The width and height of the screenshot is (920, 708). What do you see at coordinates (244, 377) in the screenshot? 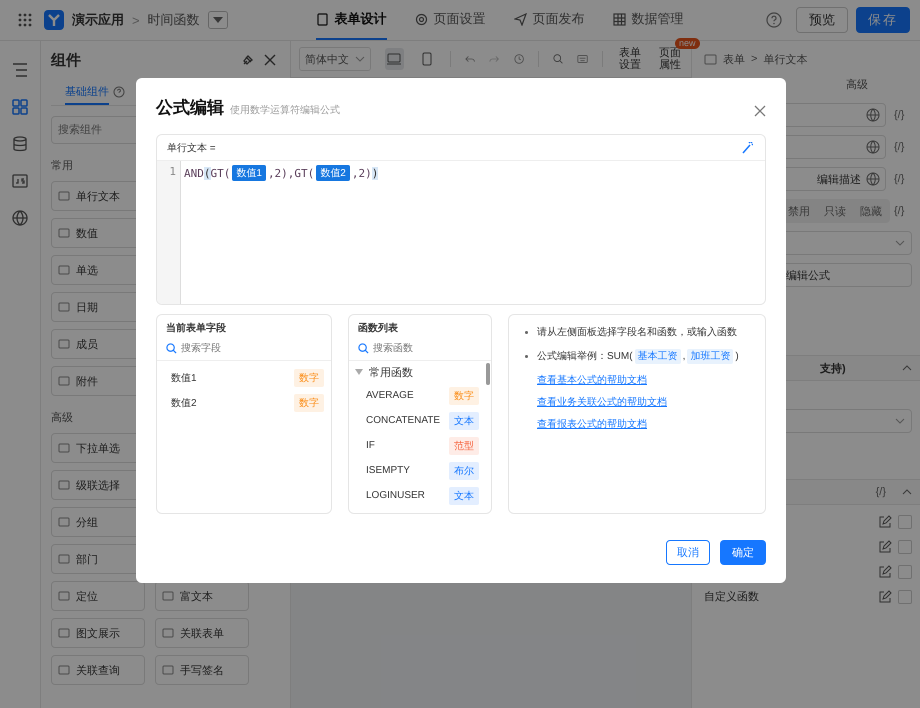
I see `field-item: 数值1 数字` at bounding box center [244, 377].